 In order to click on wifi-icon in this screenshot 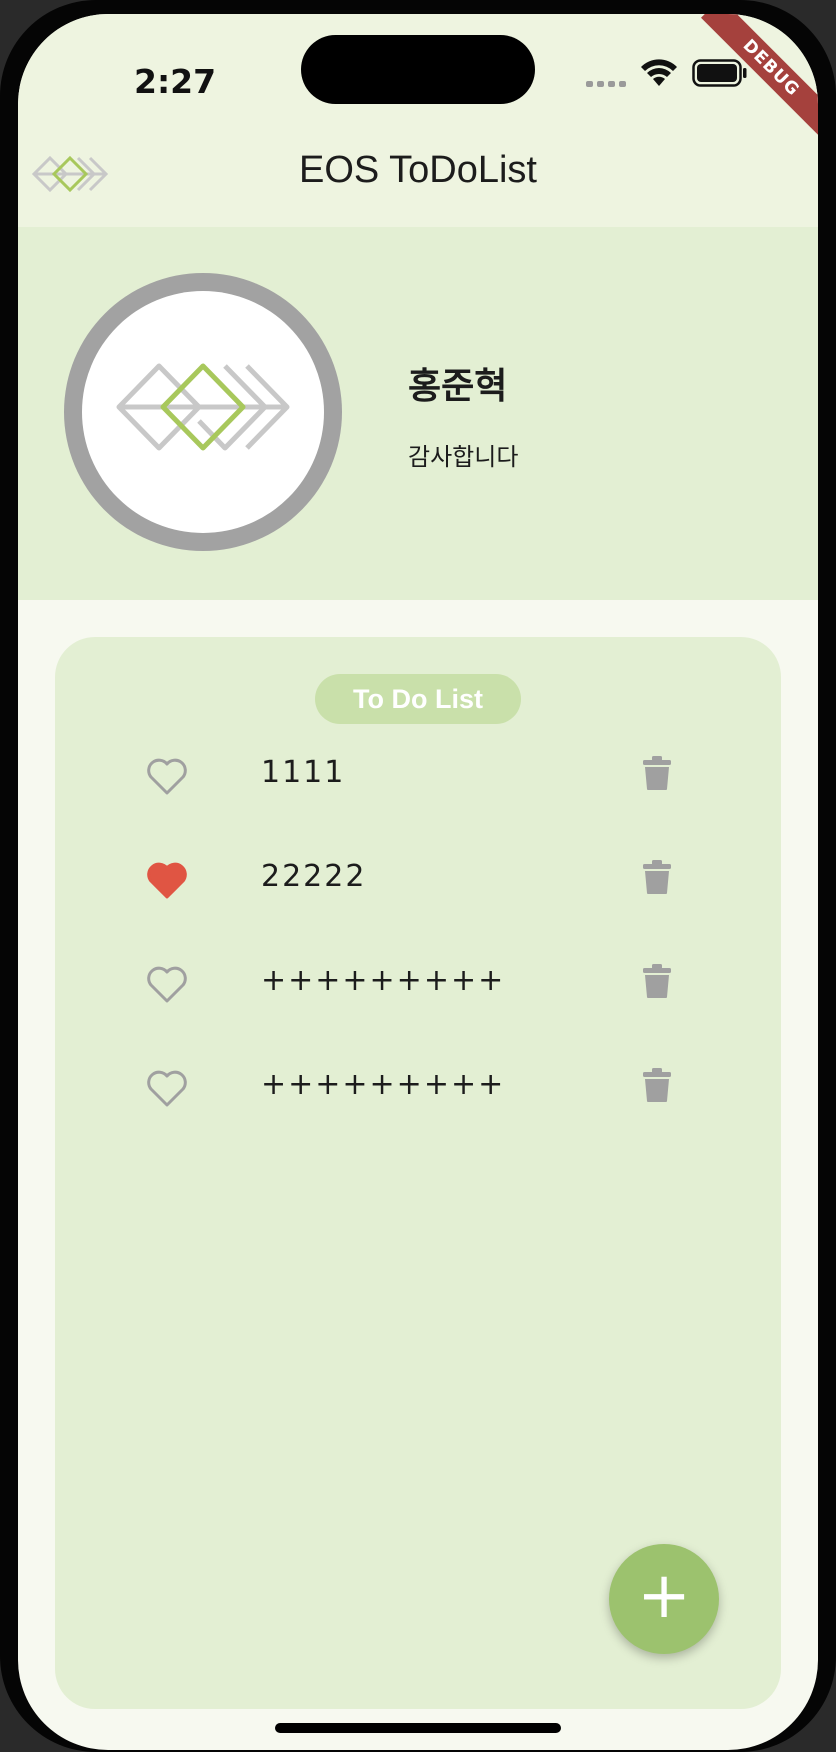, I will do `click(659, 75)`.